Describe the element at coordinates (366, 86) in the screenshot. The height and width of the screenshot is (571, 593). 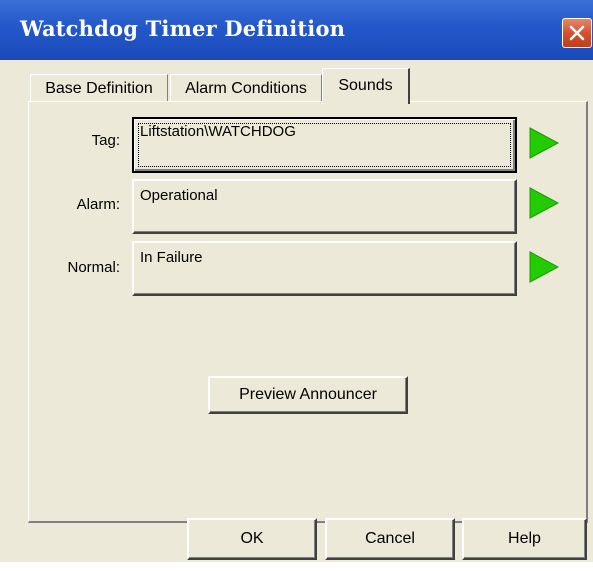
I see `tab-sounds: Sounds` at that location.